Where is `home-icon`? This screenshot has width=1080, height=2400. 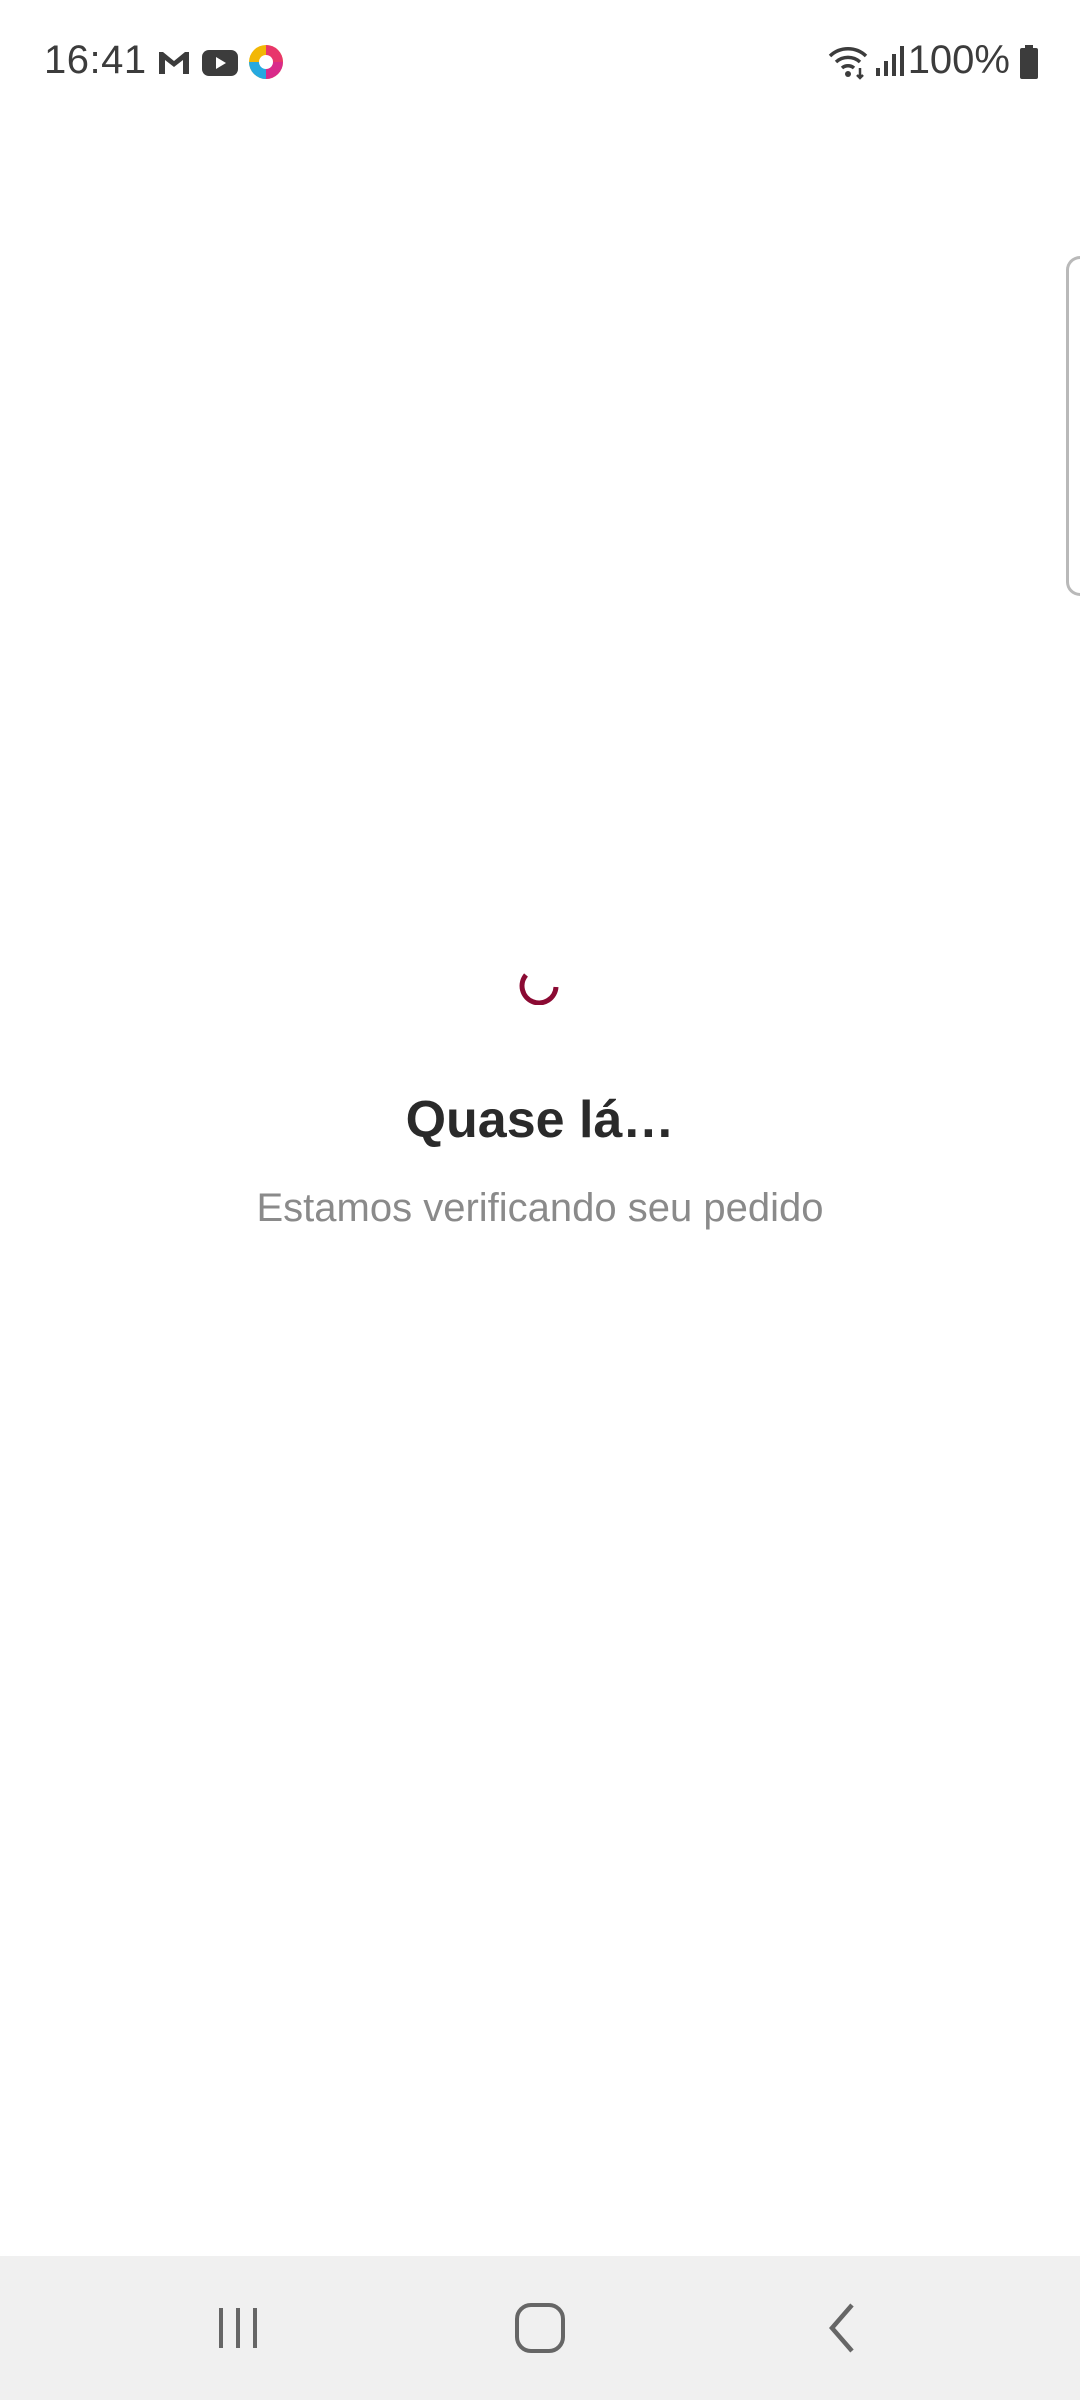
home-icon is located at coordinates (540, 2328).